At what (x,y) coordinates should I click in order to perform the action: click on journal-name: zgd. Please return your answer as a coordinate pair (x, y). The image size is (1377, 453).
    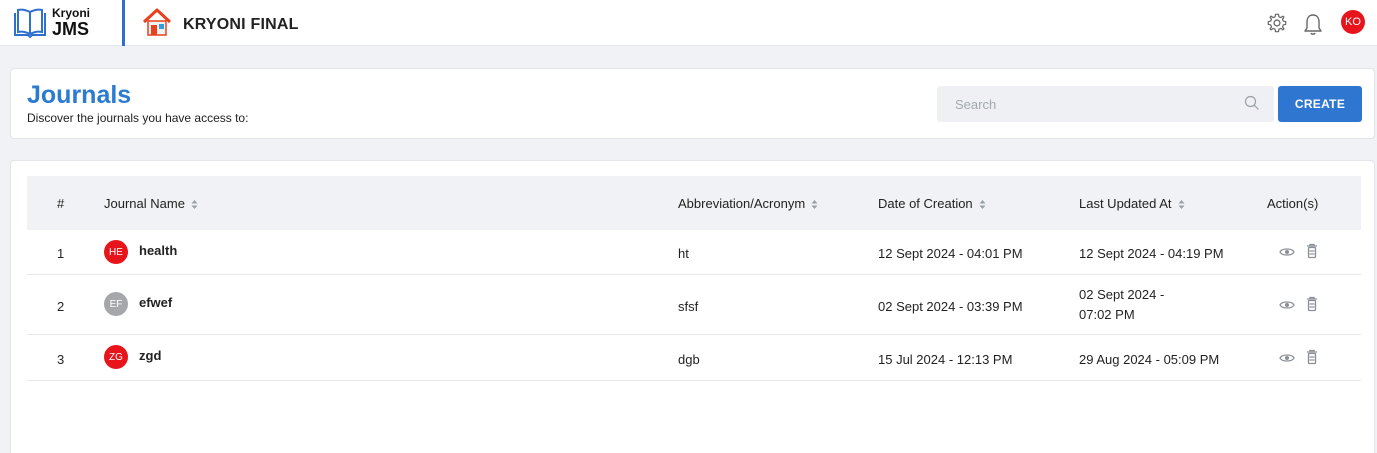
    Looking at the image, I should click on (150, 355).